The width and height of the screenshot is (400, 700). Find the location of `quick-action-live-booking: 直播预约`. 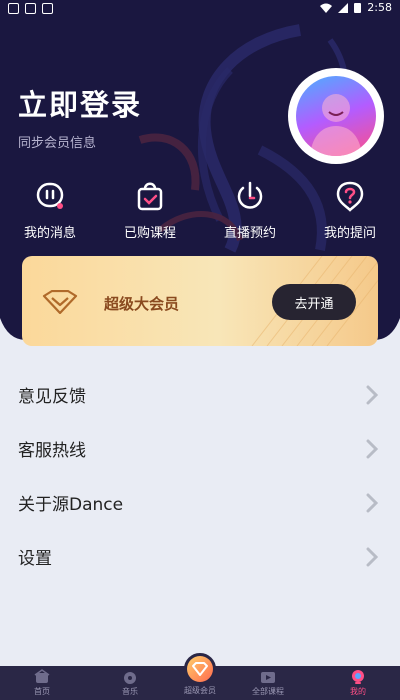

quick-action-live-booking: 直播预约 is located at coordinates (250, 208).